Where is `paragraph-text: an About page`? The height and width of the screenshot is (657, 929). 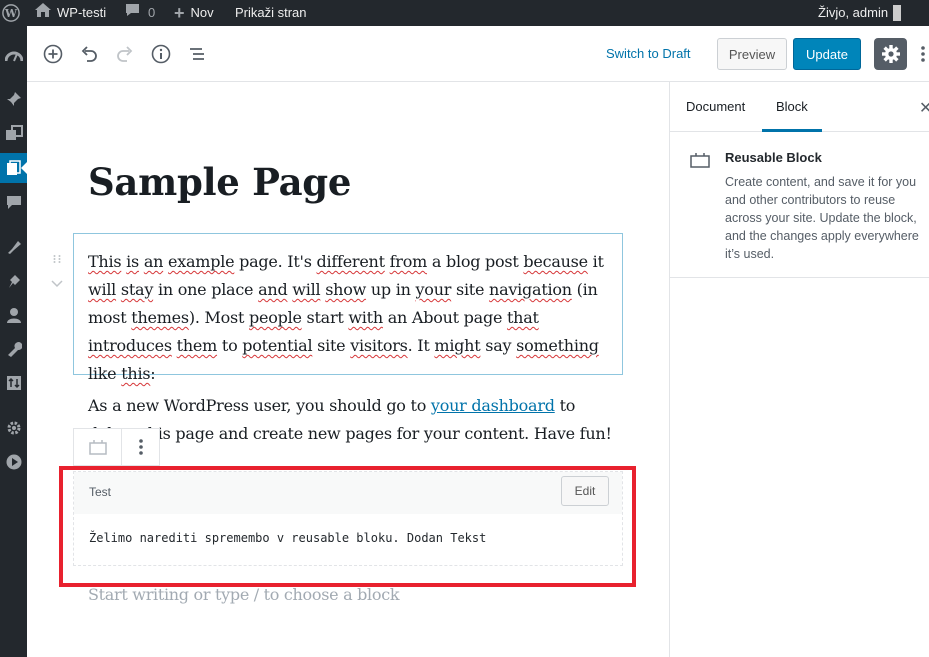 paragraph-text: an About page is located at coordinates (444, 317).